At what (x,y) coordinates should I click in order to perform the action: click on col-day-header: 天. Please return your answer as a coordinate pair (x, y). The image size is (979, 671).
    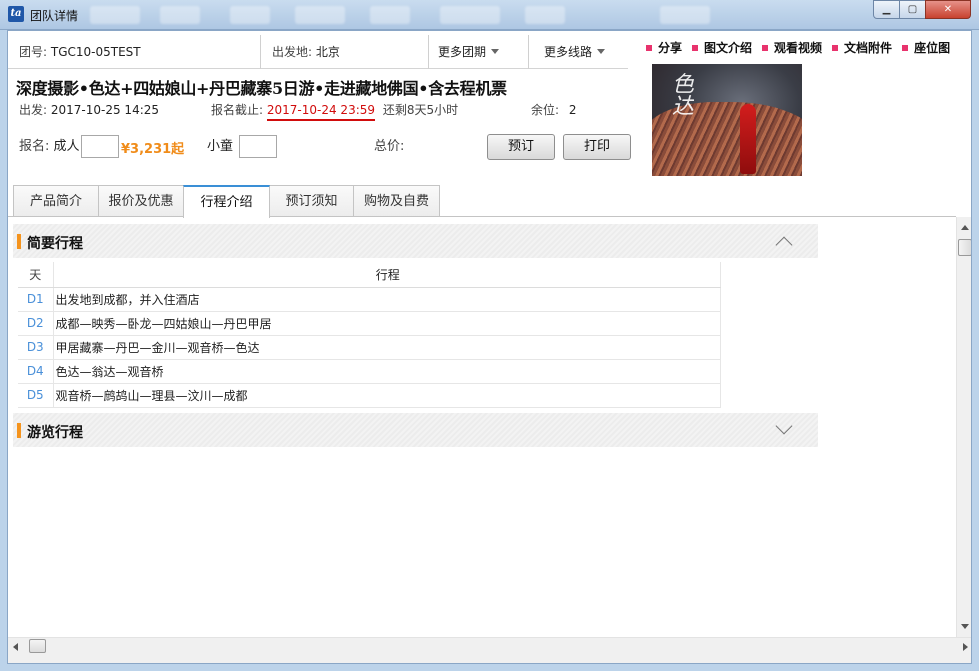
    Looking at the image, I should click on (36, 275).